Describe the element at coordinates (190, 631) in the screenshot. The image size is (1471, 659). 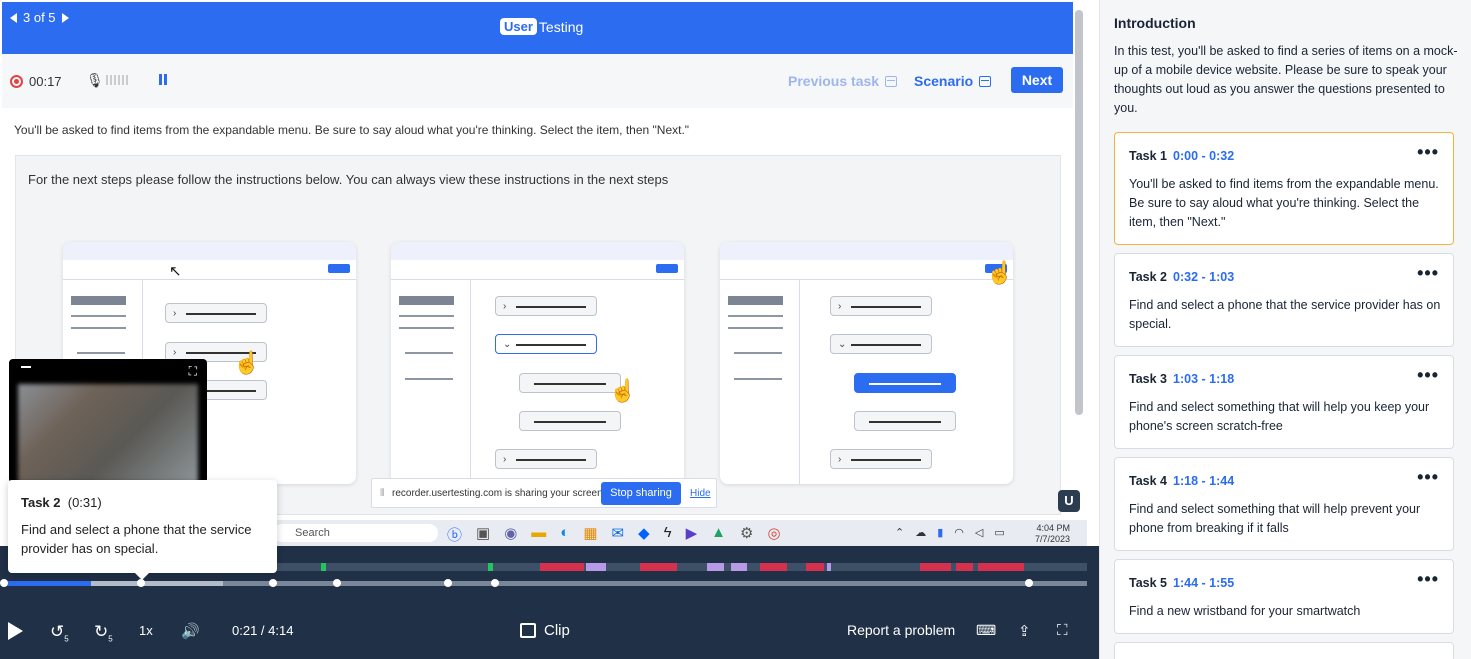
I see `volume-icon: 🔊` at that location.